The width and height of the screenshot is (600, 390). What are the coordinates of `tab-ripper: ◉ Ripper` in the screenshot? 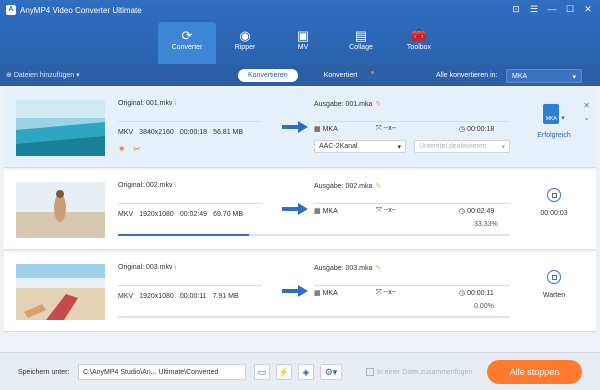 It's located at (245, 42).